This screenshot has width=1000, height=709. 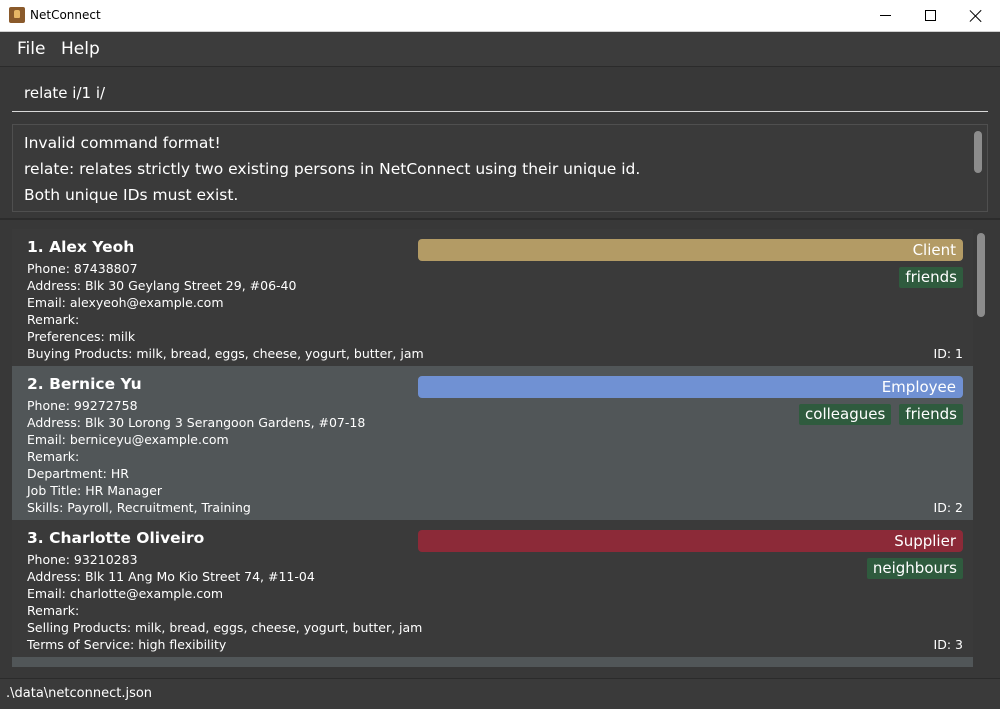 I want to click on tag-list: friends, so click(x=931, y=277).